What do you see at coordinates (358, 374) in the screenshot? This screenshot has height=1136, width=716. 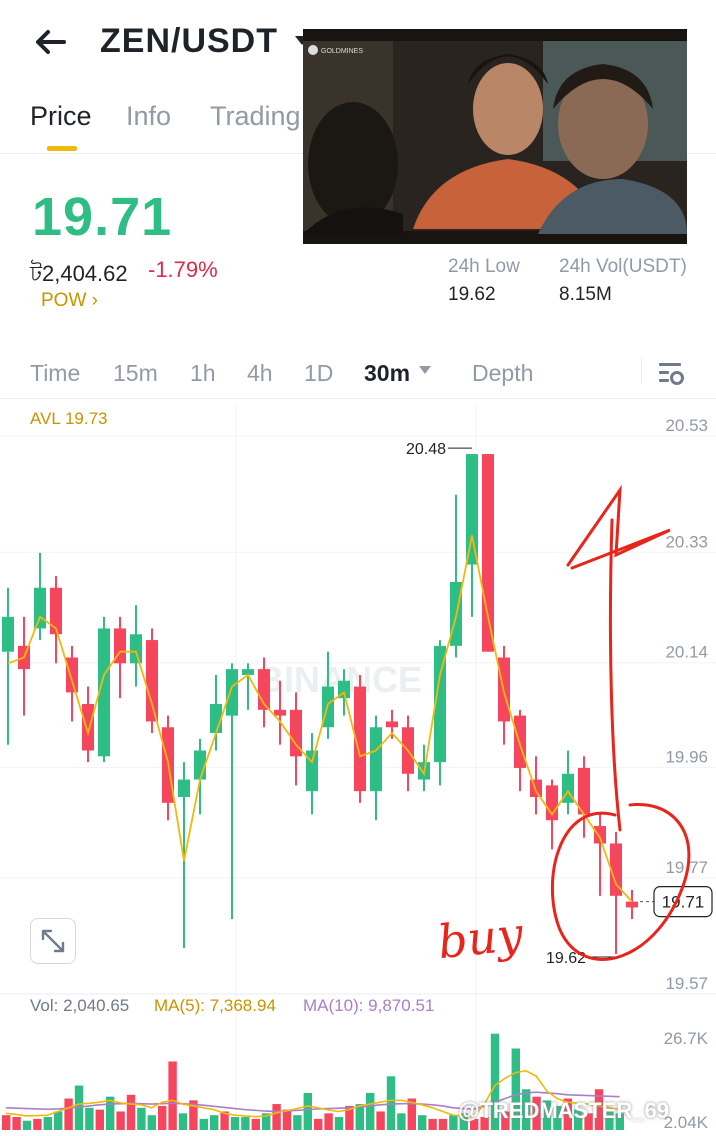 I see `interval-bar: Time 15m 1h 4h 1D 30m Depth` at bounding box center [358, 374].